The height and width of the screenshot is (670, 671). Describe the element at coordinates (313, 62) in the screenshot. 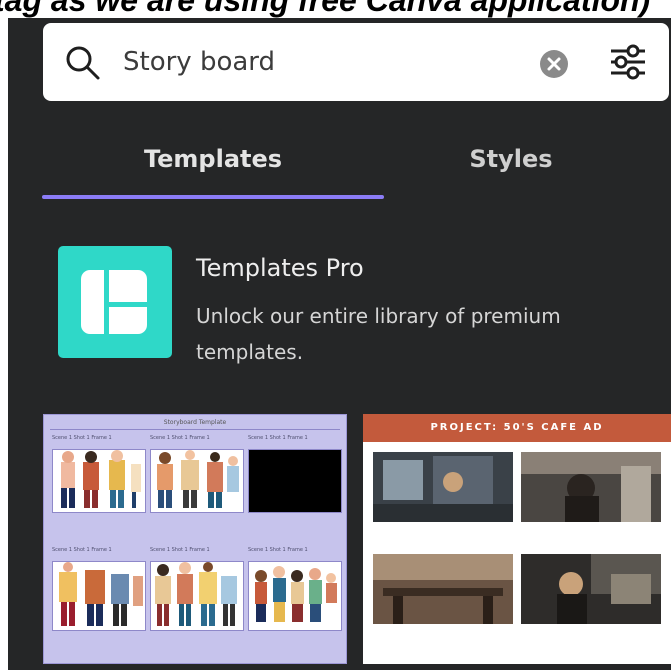

I see `search-input` at that location.